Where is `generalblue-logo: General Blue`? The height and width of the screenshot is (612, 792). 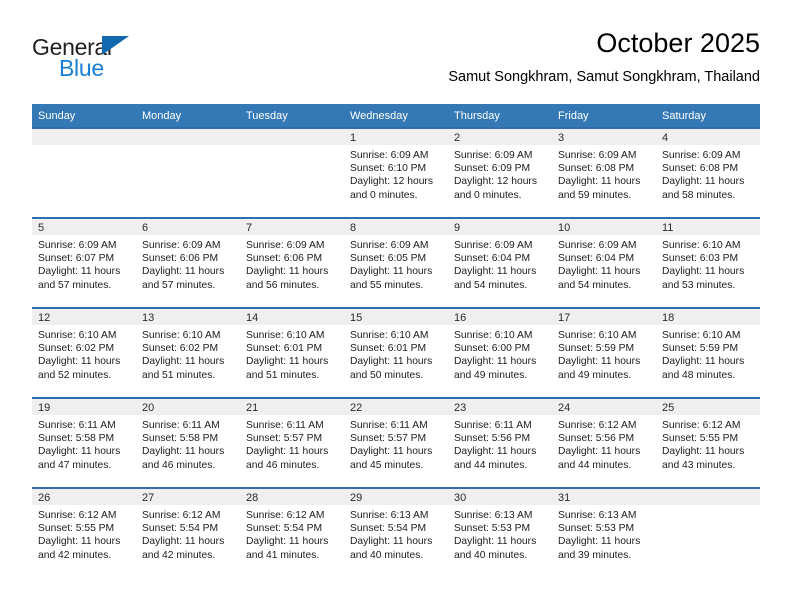
generalblue-logo: General Blue is located at coordinates (132, 62).